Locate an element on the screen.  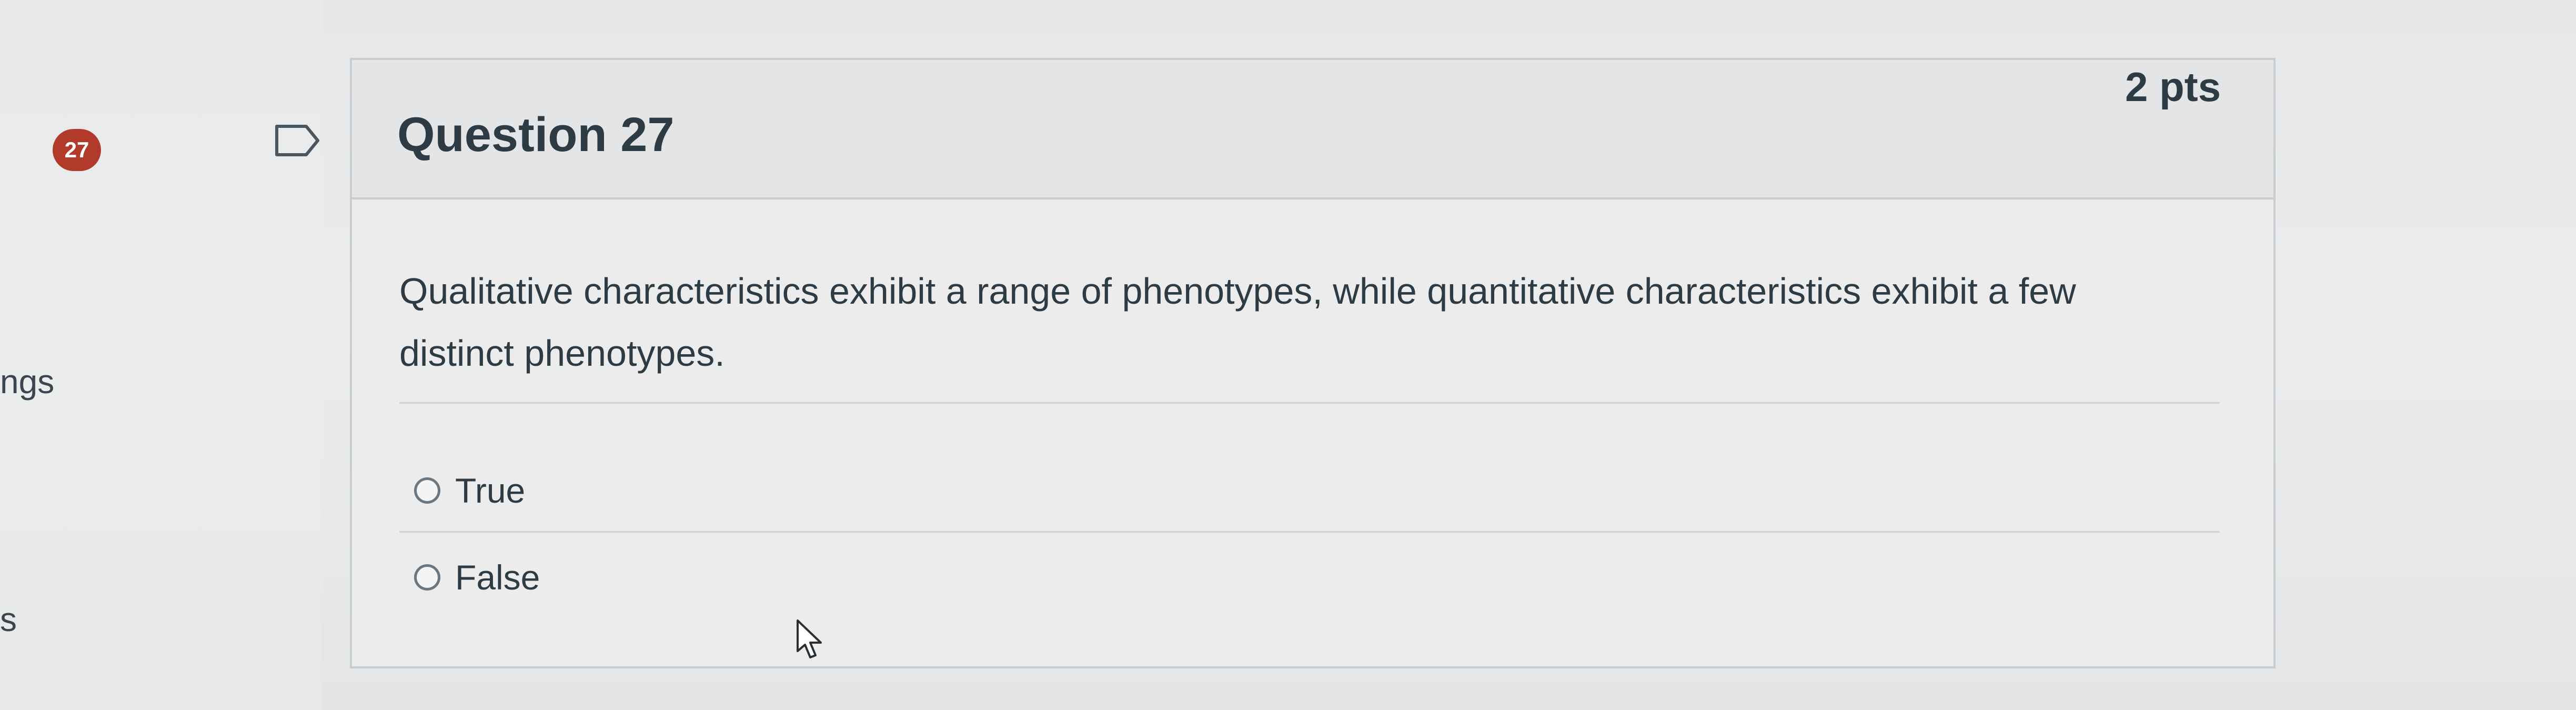
answer-label-true: True is located at coordinates (490, 491).